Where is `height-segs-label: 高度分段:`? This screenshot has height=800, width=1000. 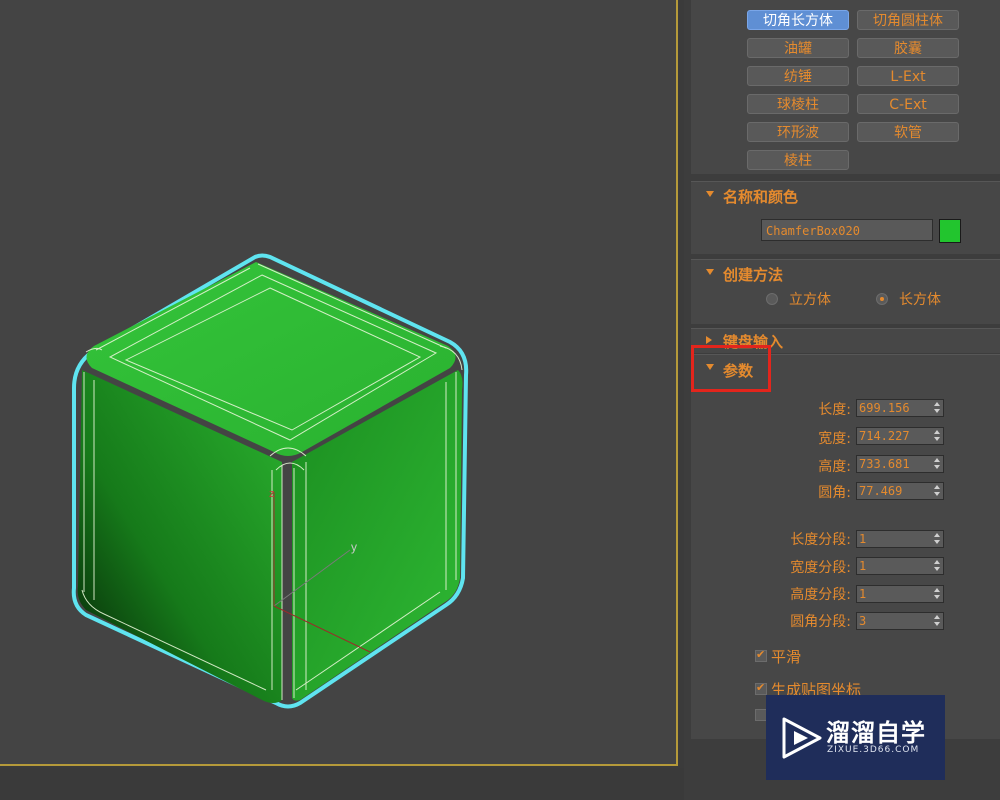
height-segs-label: 高度分段: is located at coordinates (820, 595).